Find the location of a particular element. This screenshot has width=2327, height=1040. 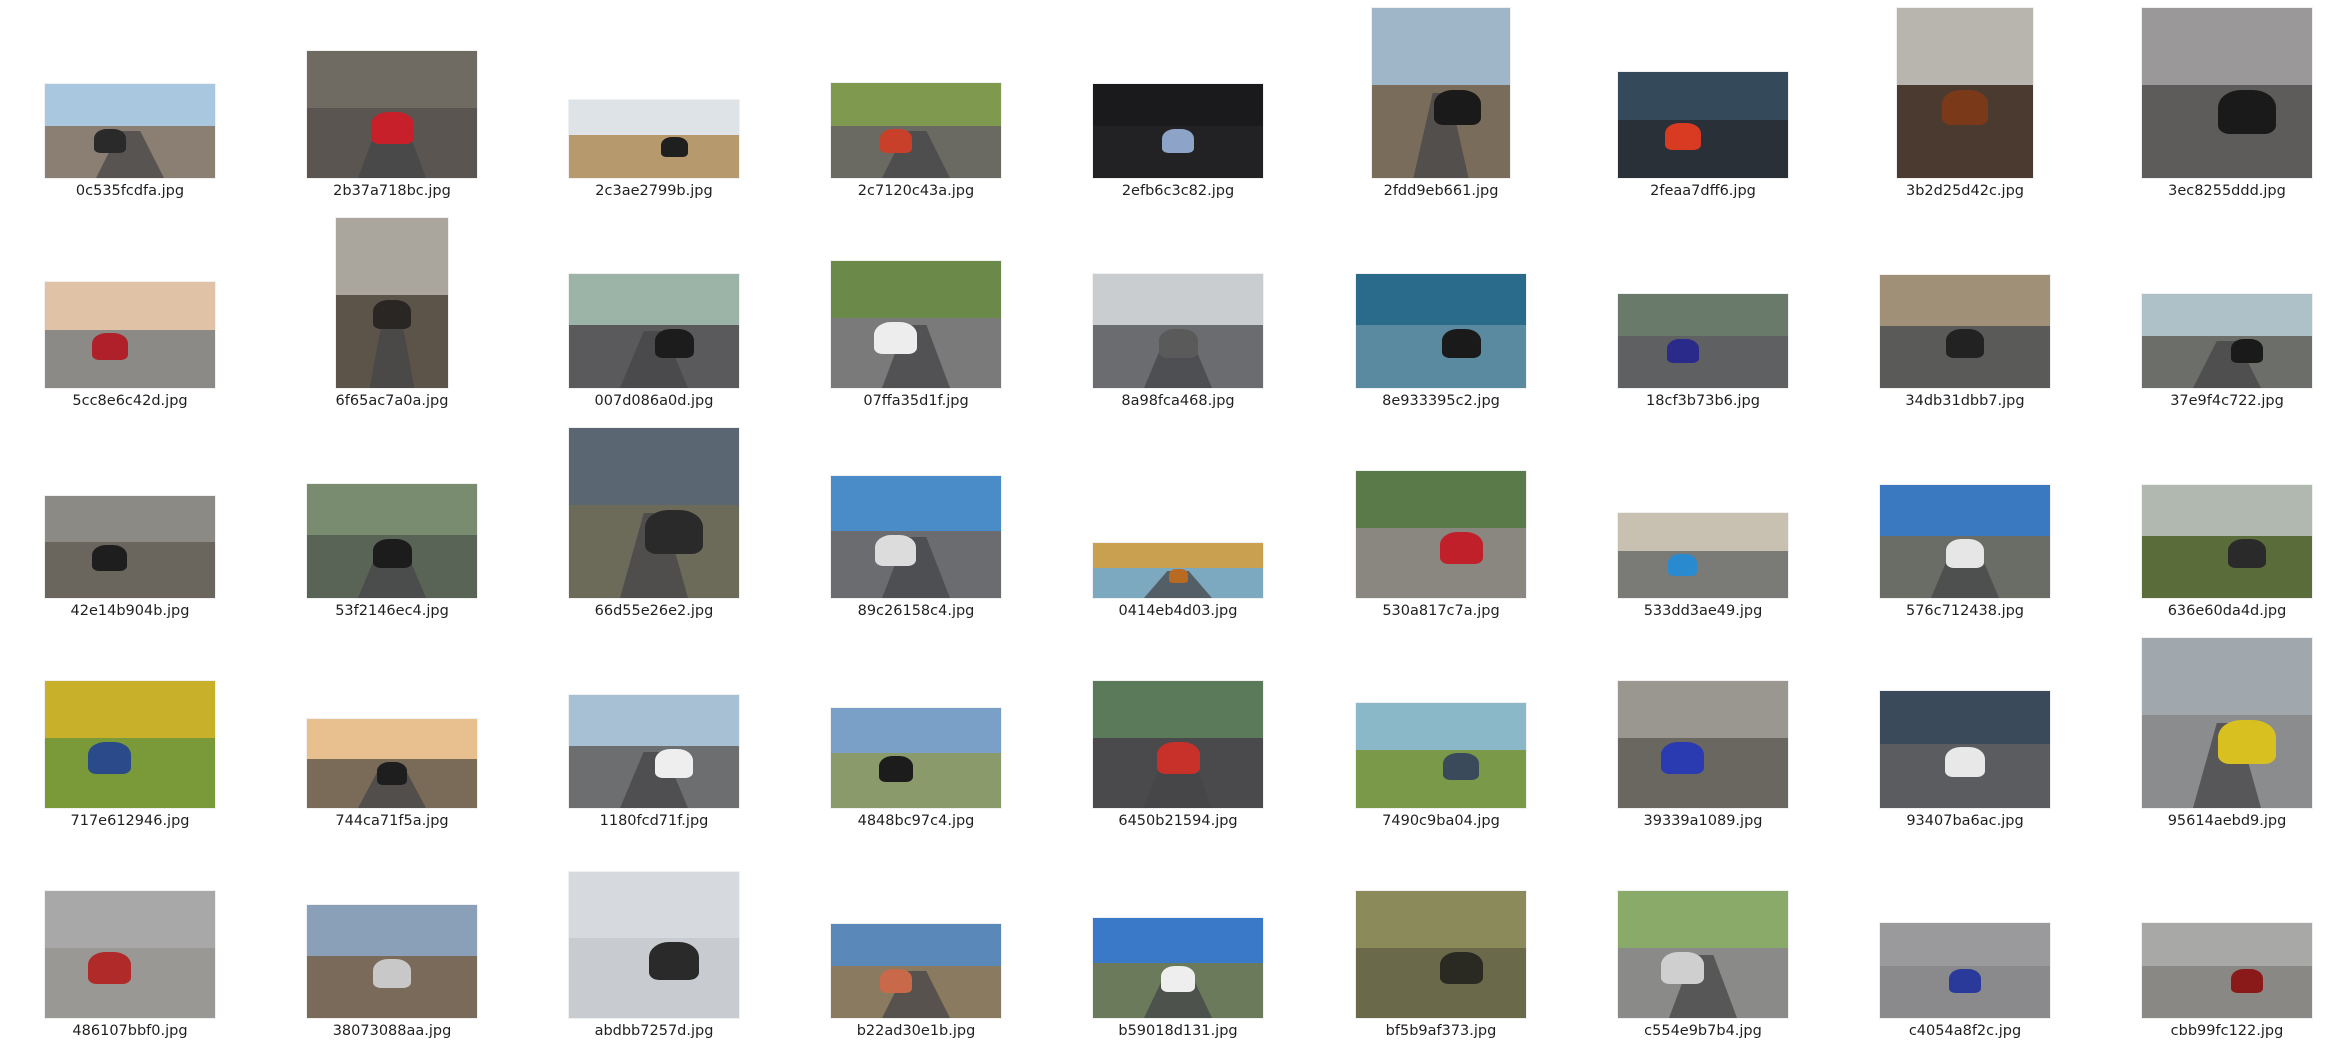

file-item: 66d55e26e2.jpg is located at coordinates (654, 520).